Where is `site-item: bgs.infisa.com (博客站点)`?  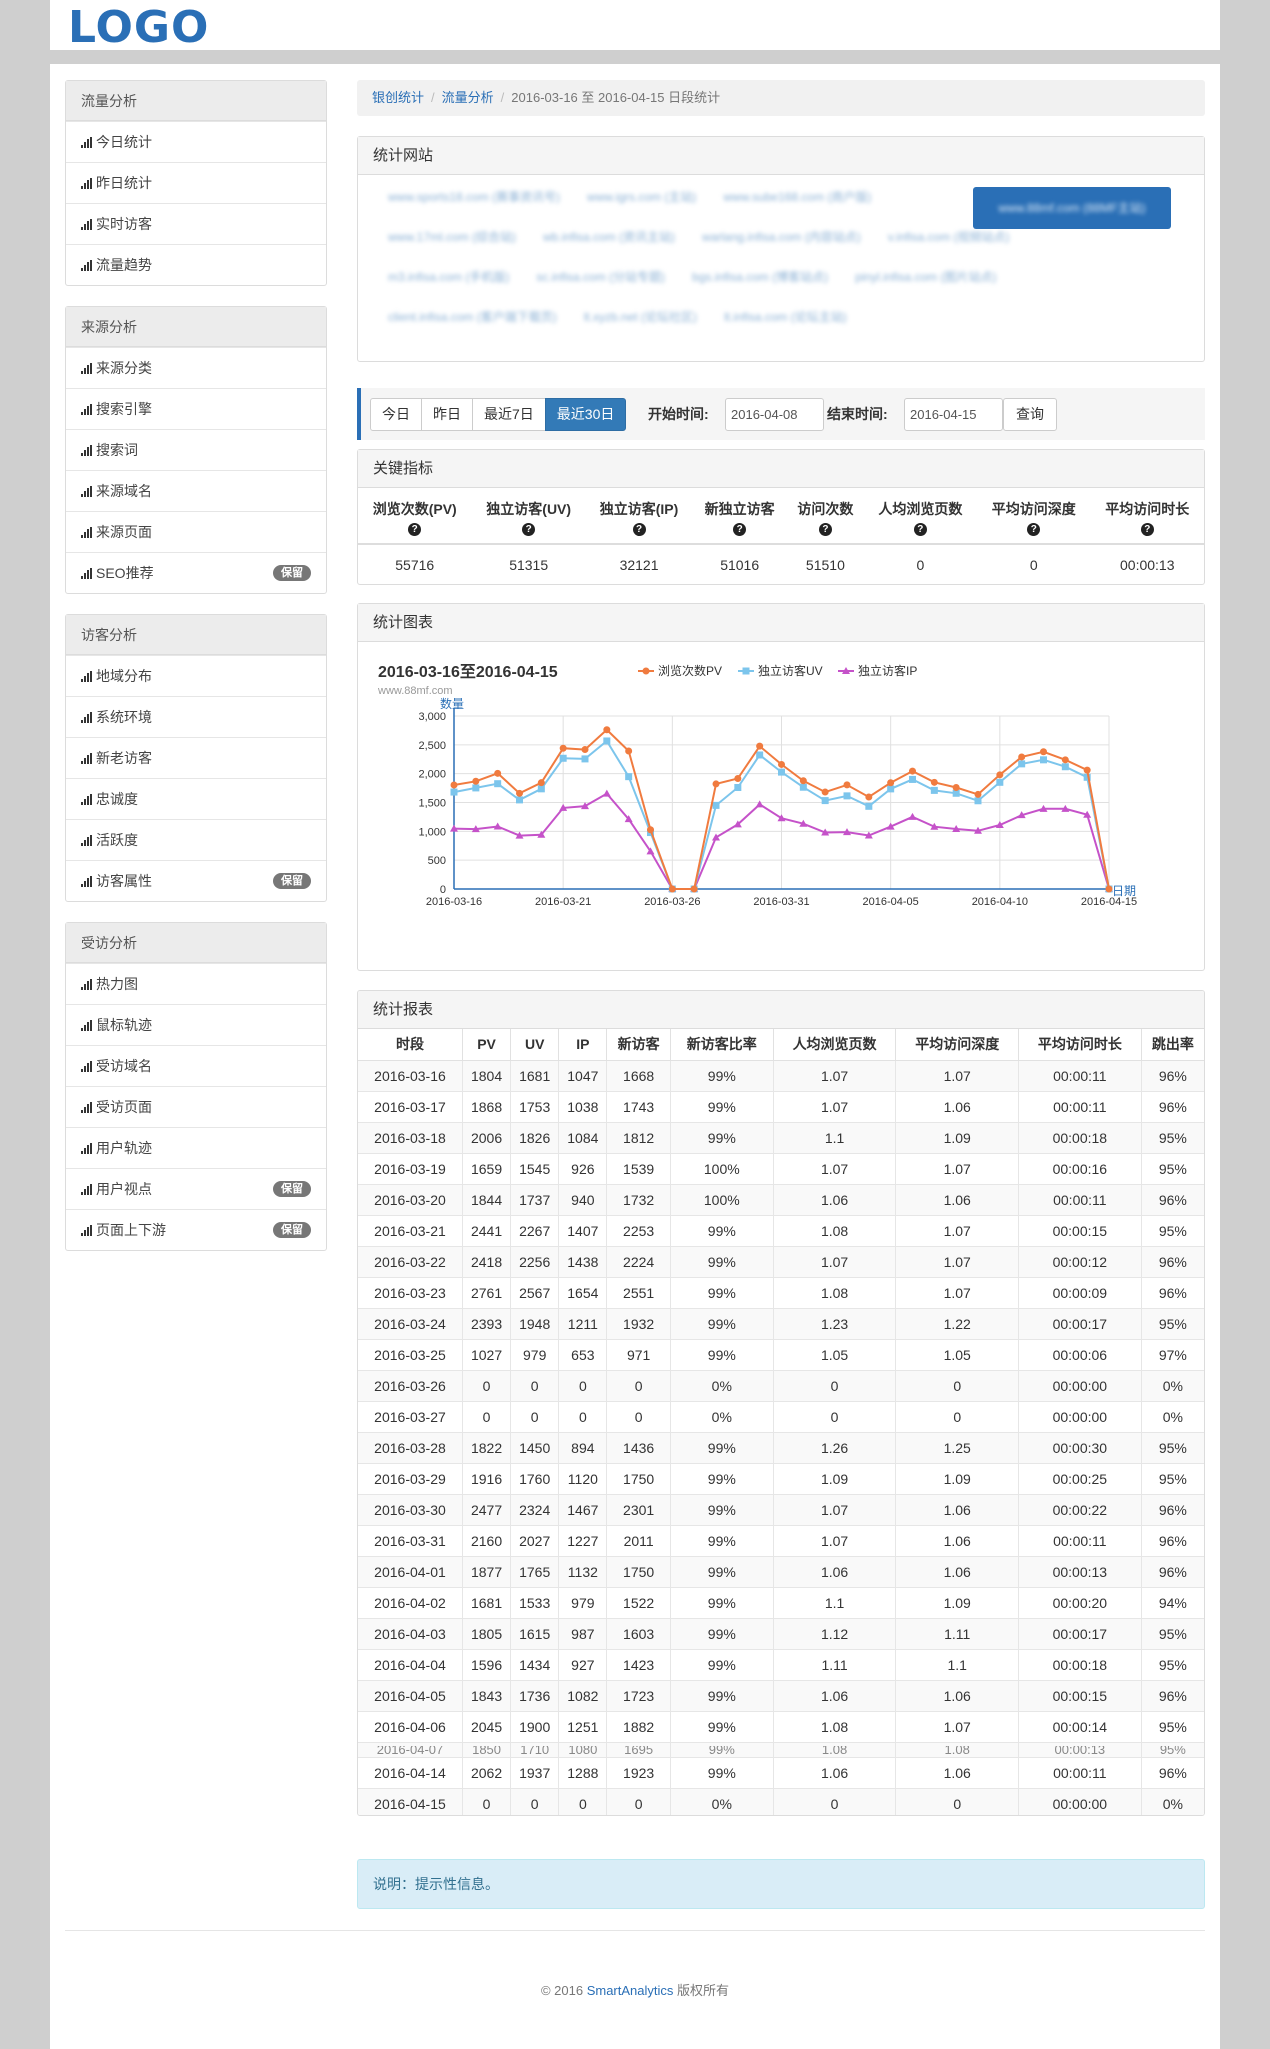 site-item: bgs.infisa.com (博客站点) is located at coordinates (760, 277).